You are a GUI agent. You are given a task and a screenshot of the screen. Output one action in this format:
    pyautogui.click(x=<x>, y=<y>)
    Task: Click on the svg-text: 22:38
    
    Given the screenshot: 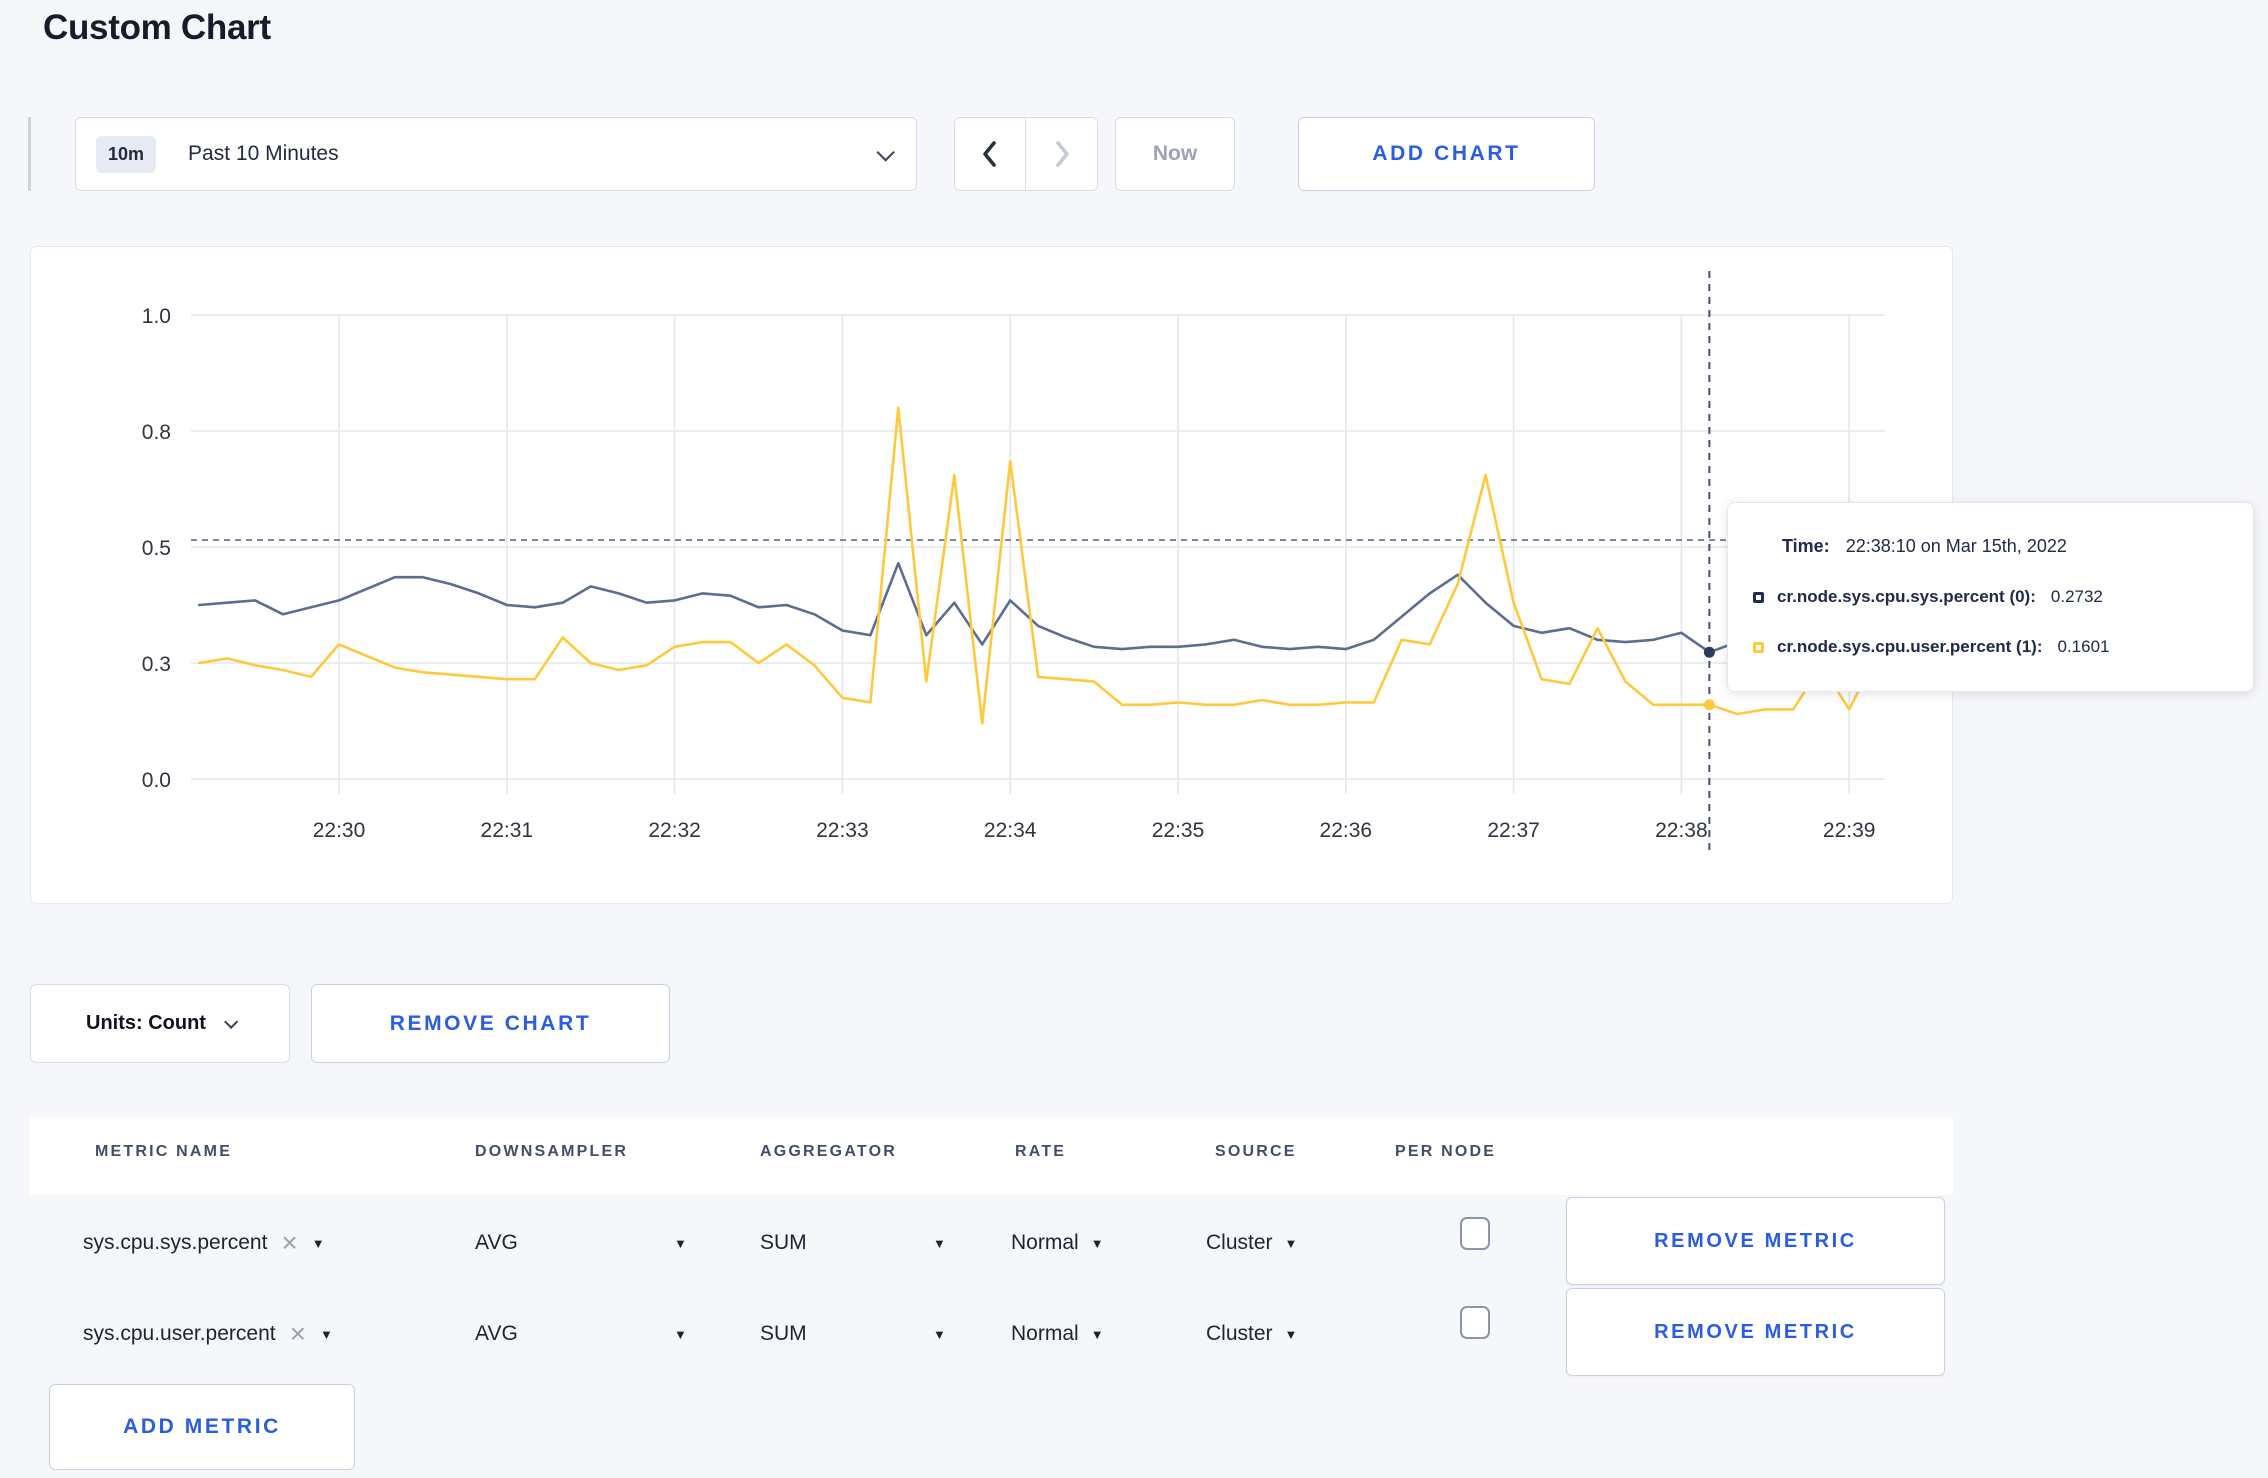 What is the action you would take?
    pyautogui.click(x=1681, y=830)
    